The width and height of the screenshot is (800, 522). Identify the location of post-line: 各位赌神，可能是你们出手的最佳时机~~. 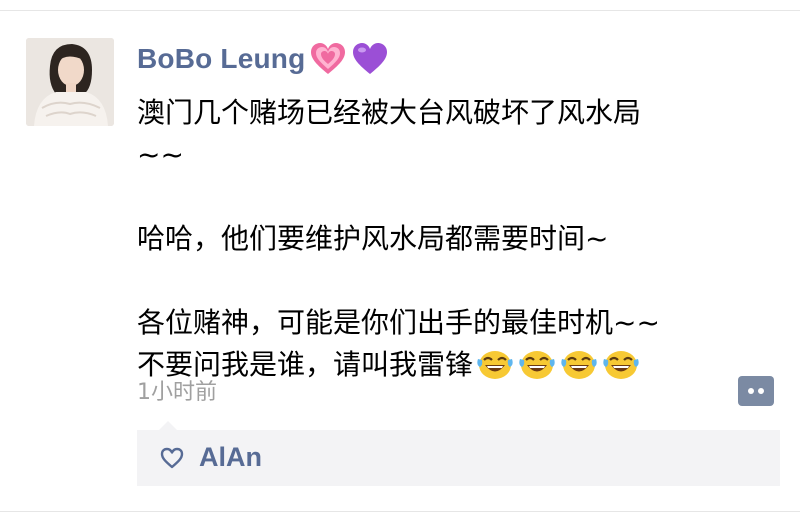
(398, 322).